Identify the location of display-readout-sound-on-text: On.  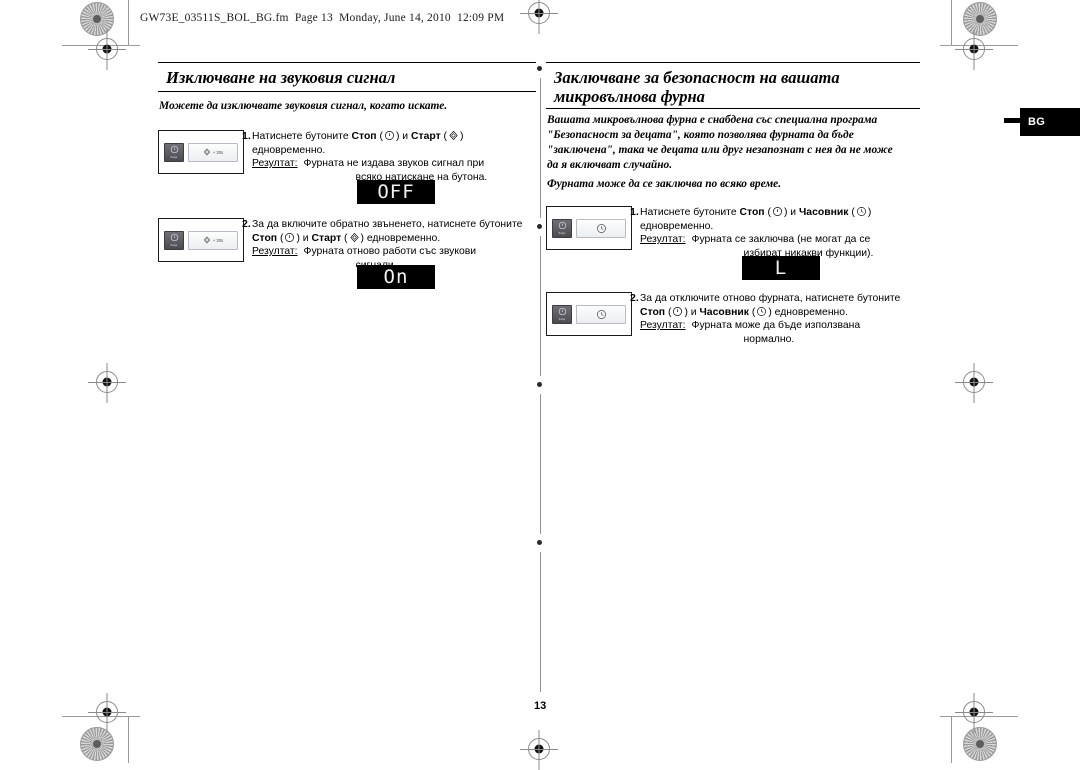
(396, 276).